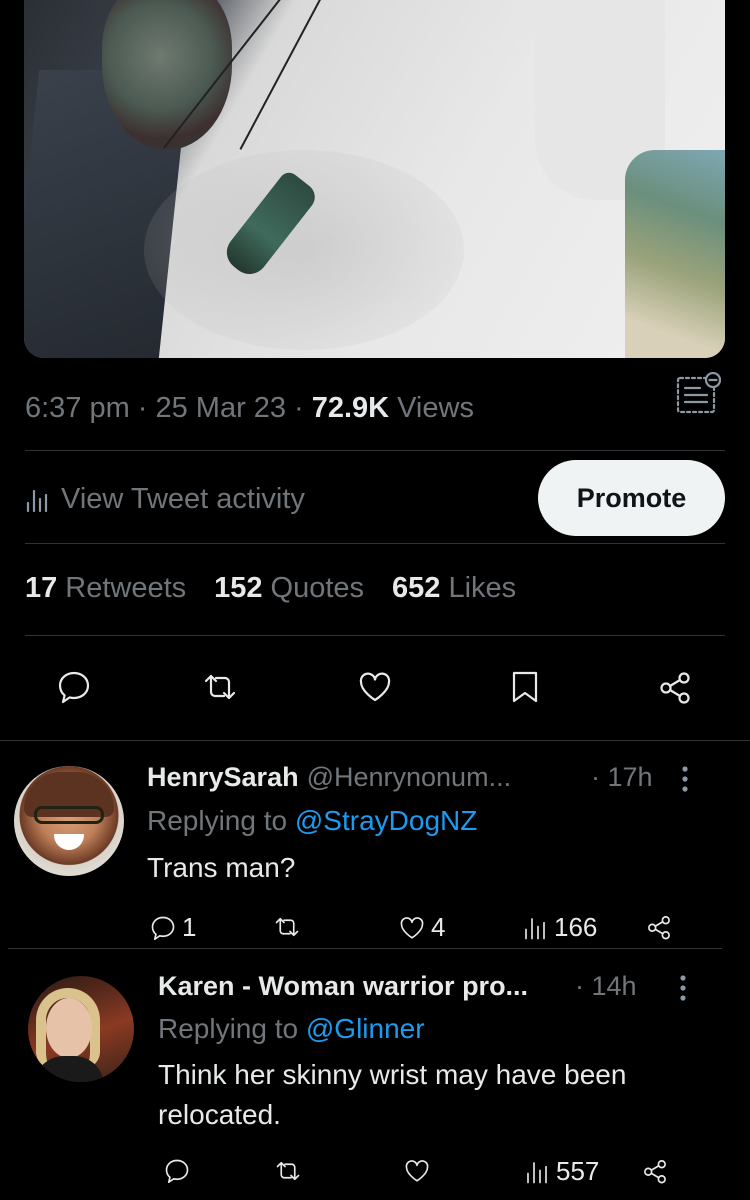 This screenshot has height=1200, width=750. Describe the element at coordinates (375, 1174) in the screenshot. I see `reply-action-bar: 557` at that location.